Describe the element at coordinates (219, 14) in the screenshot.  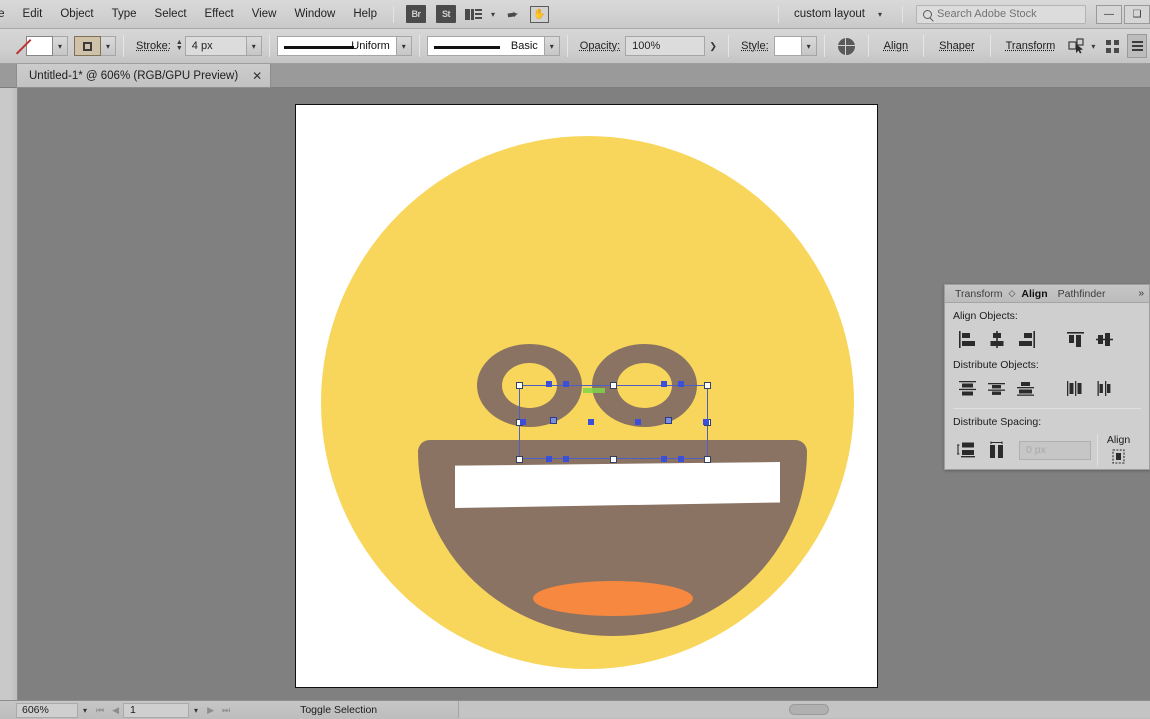
I see `menu-item-effect: Effect` at that location.